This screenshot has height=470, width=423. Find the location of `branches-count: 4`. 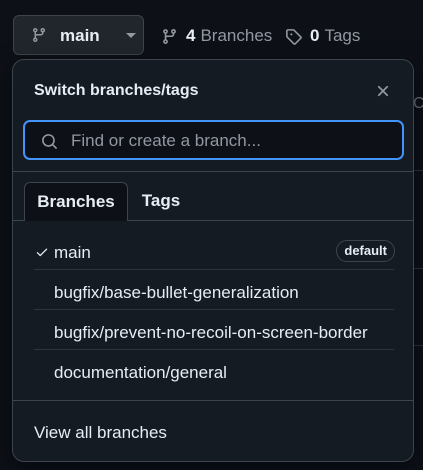

branches-count: 4 is located at coordinates (191, 35).